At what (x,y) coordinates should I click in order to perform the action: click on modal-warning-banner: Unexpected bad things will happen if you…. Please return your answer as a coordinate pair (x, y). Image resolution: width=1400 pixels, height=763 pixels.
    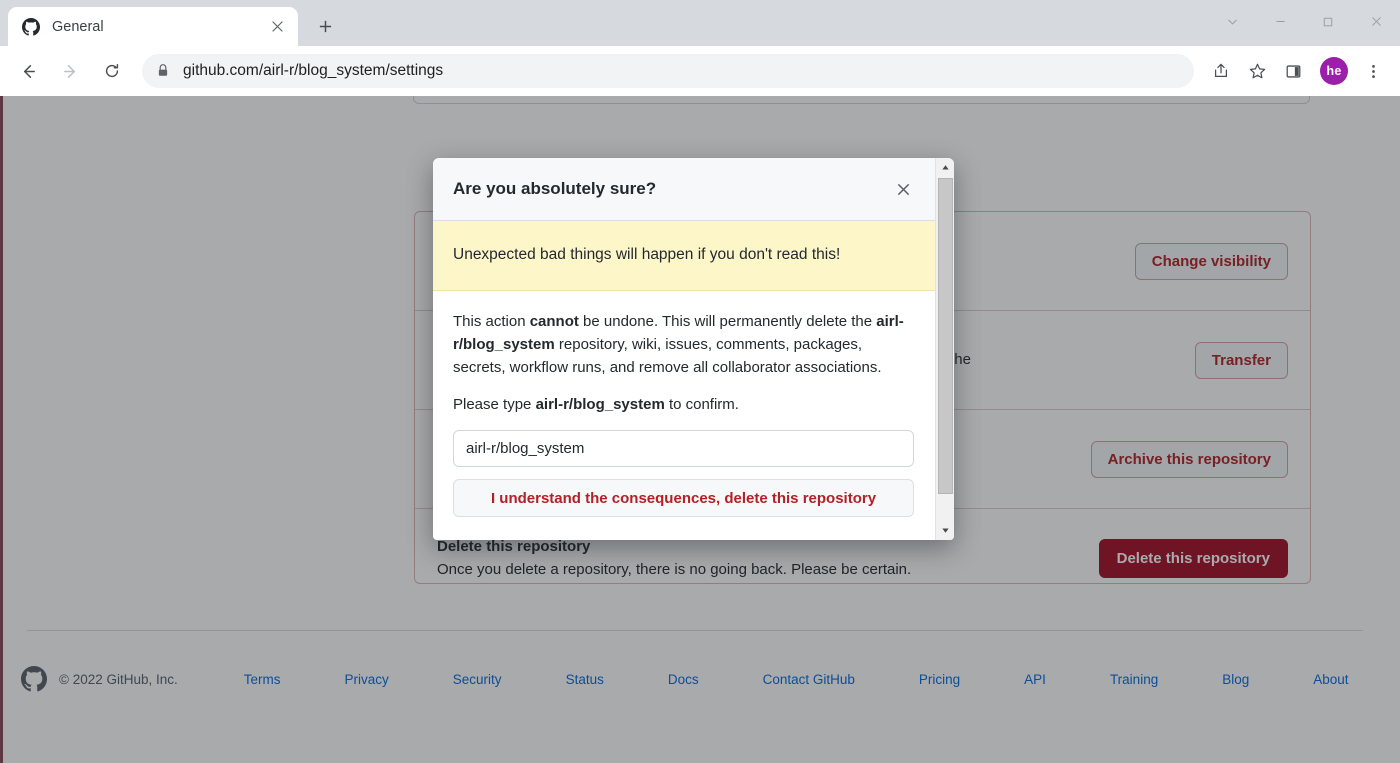
    Looking at the image, I should click on (684, 256).